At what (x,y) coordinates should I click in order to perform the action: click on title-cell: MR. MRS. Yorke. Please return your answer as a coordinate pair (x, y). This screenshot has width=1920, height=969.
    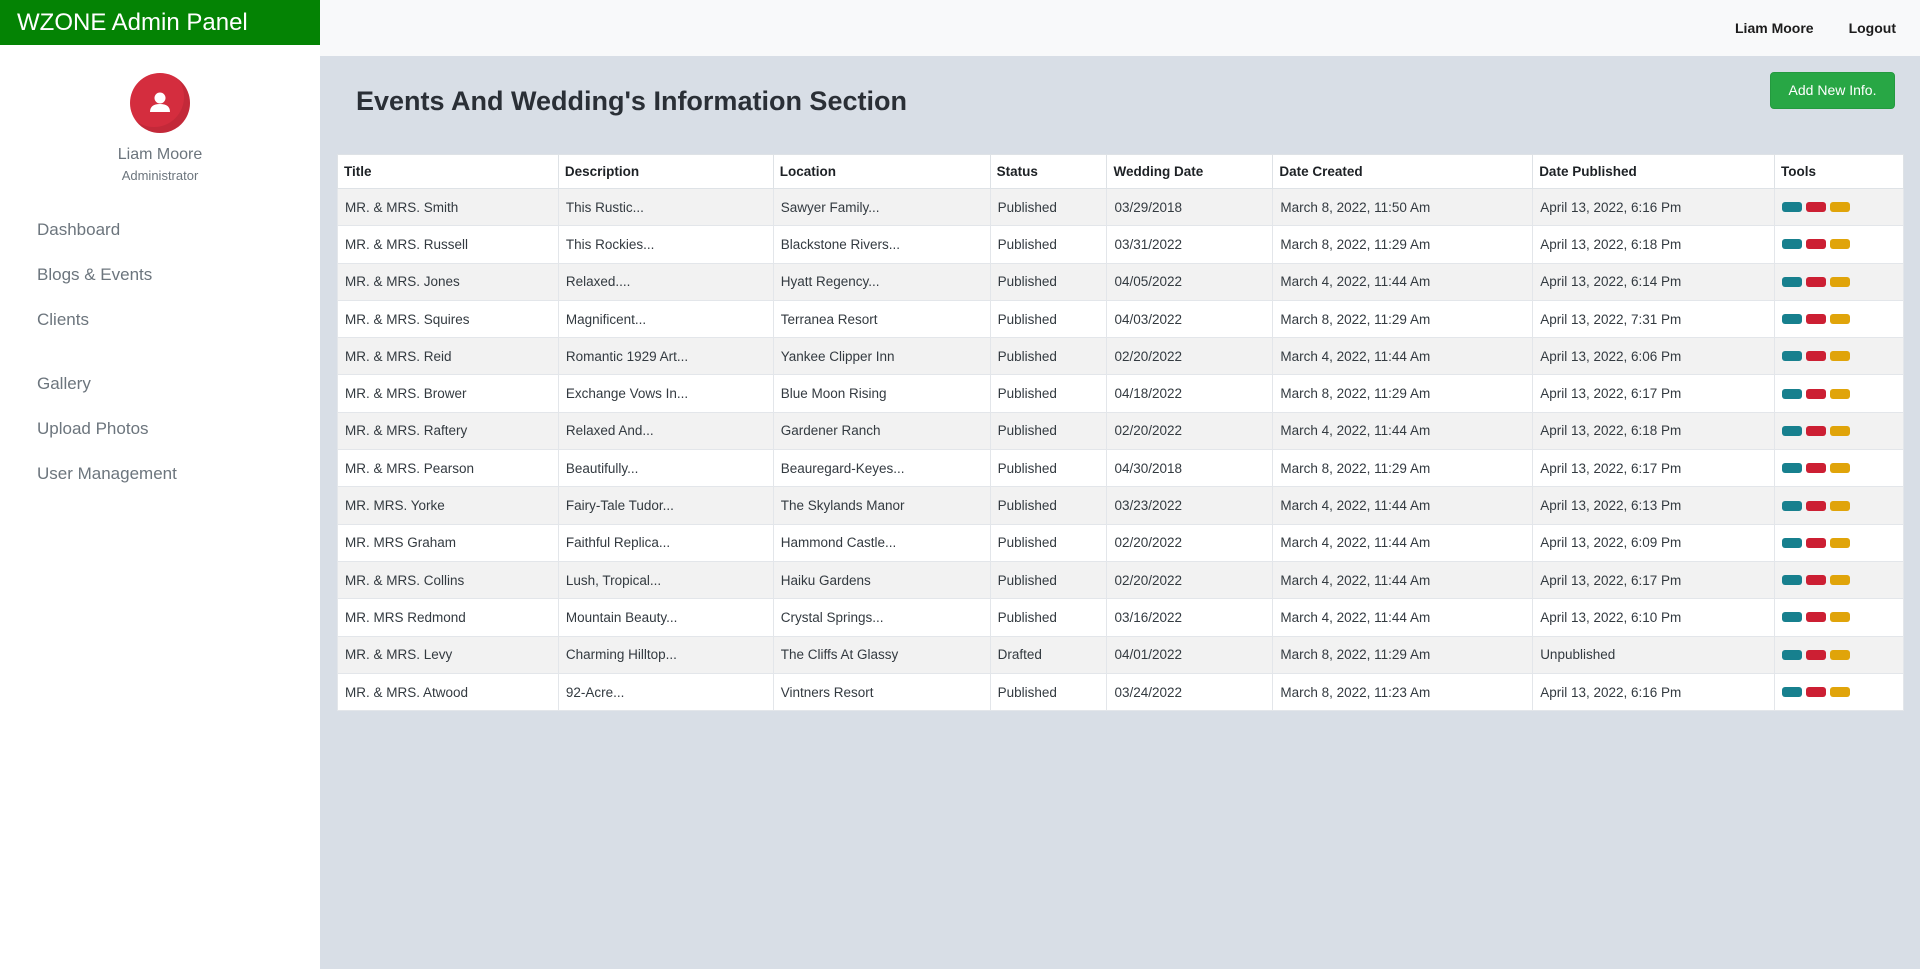
    Looking at the image, I should click on (448, 505).